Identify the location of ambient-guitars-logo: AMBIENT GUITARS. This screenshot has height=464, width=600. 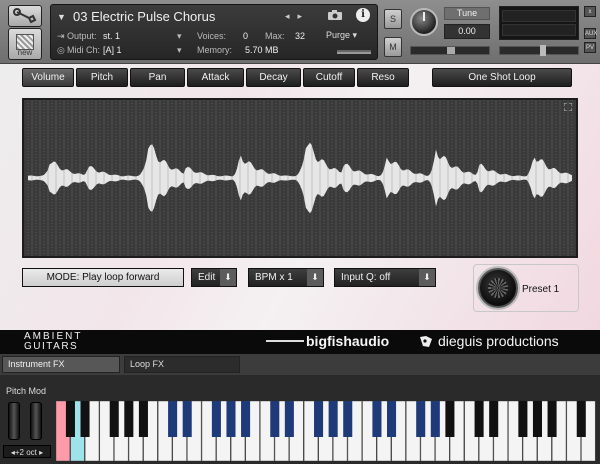
(53, 342).